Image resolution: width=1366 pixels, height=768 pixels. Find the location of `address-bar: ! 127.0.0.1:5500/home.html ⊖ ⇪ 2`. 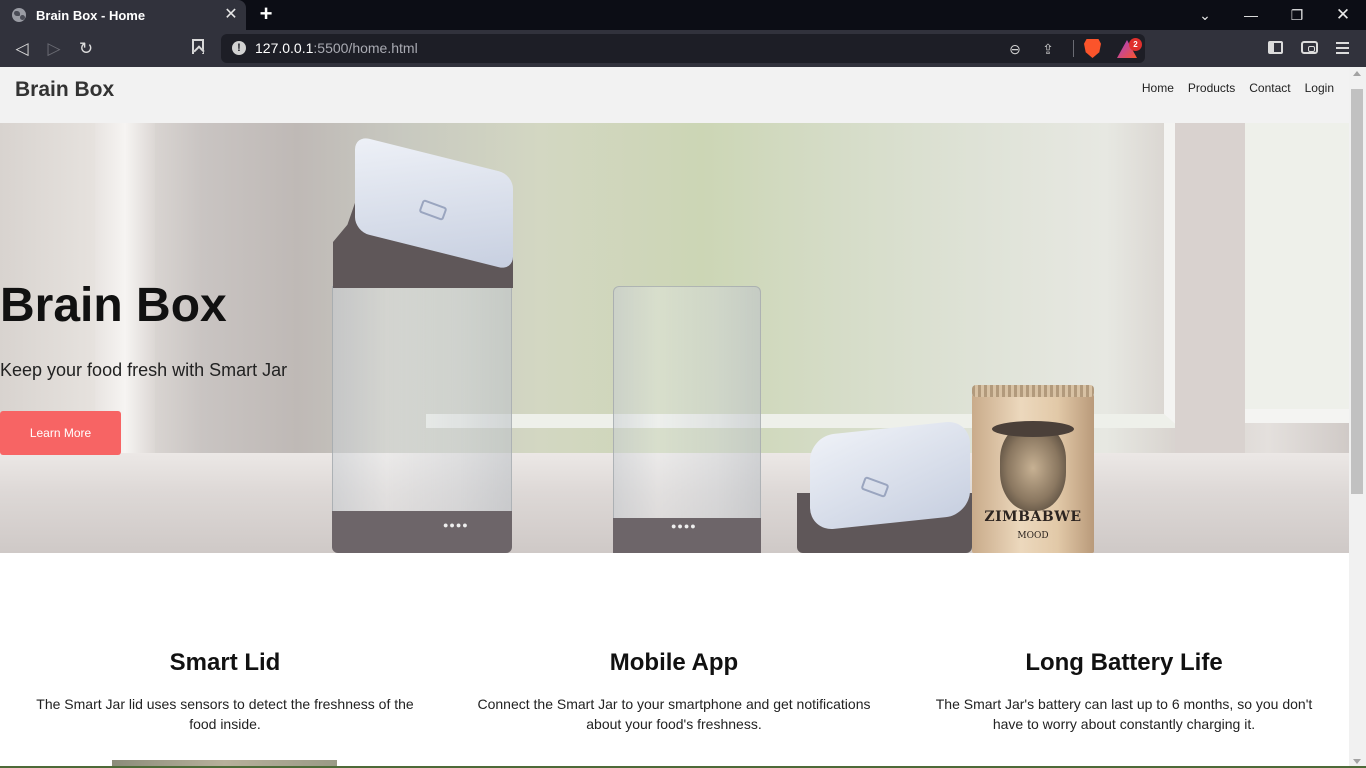

address-bar: ! 127.0.0.1:5500/home.html ⊖ ⇪ 2 is located at coordinates (683, 48).